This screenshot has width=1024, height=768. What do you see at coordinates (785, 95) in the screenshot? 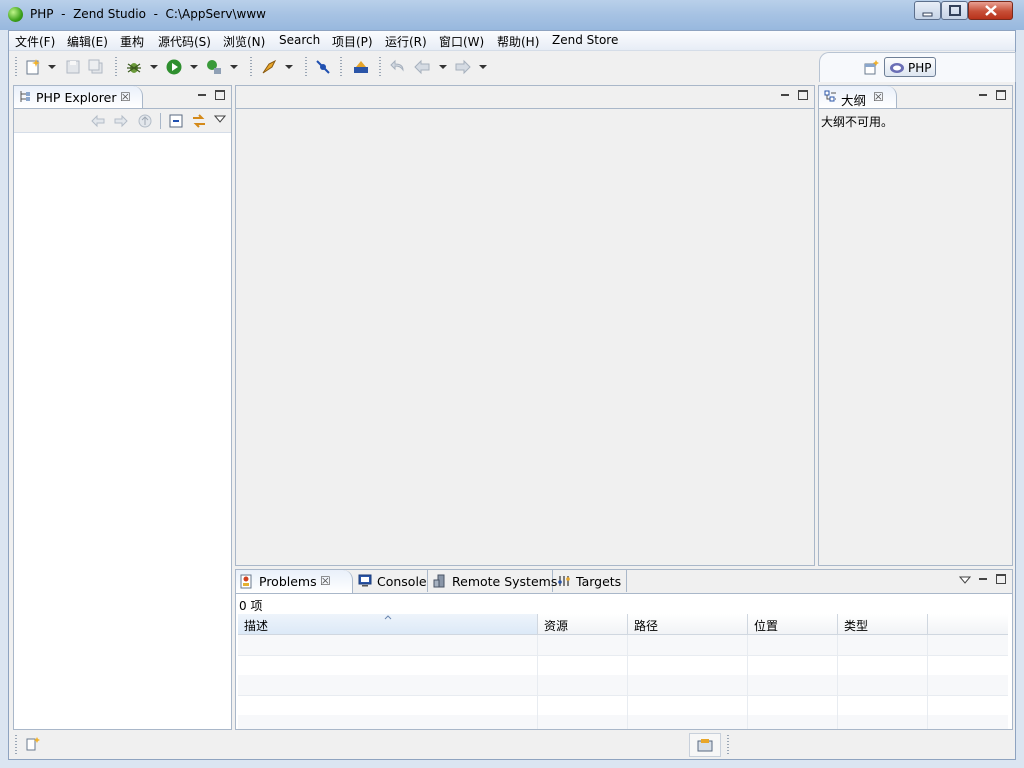
I see `minimize-editor-icon` at bounding box center [785, 95].